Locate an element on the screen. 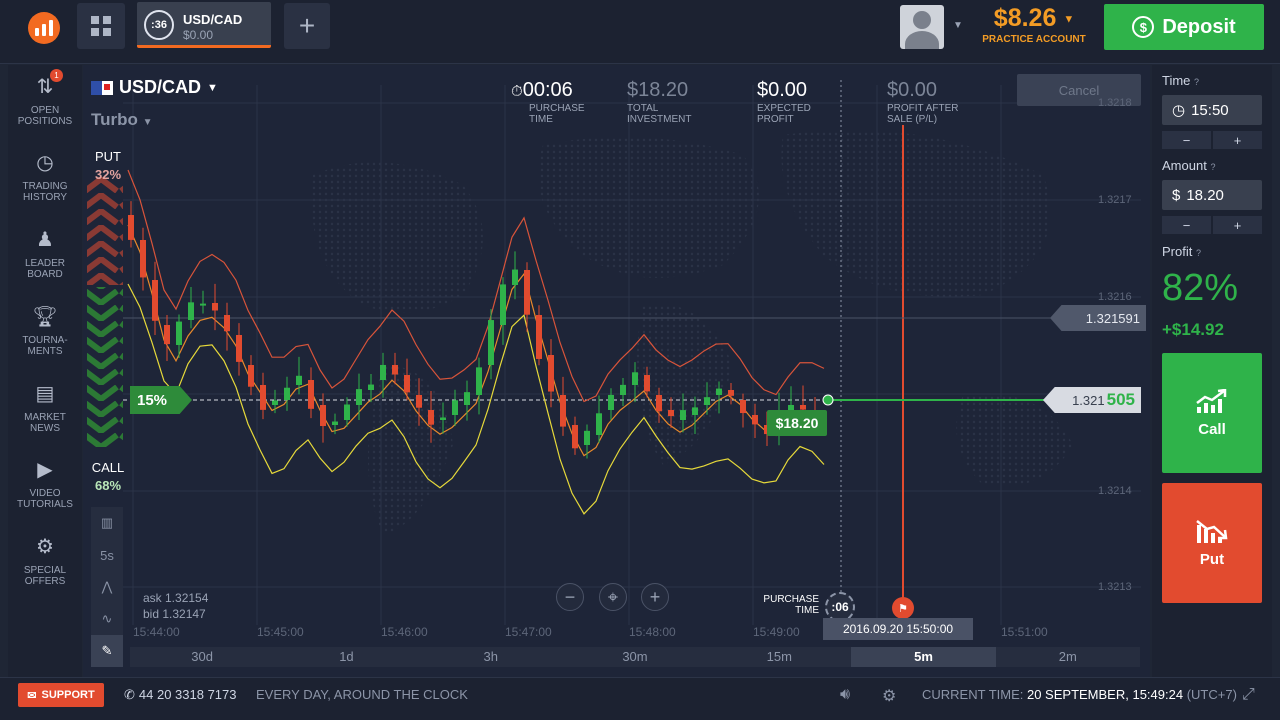 The image size is (1280, 720). sidebar-item-label: MARKET NEWS is located at coordinates (45, 423).